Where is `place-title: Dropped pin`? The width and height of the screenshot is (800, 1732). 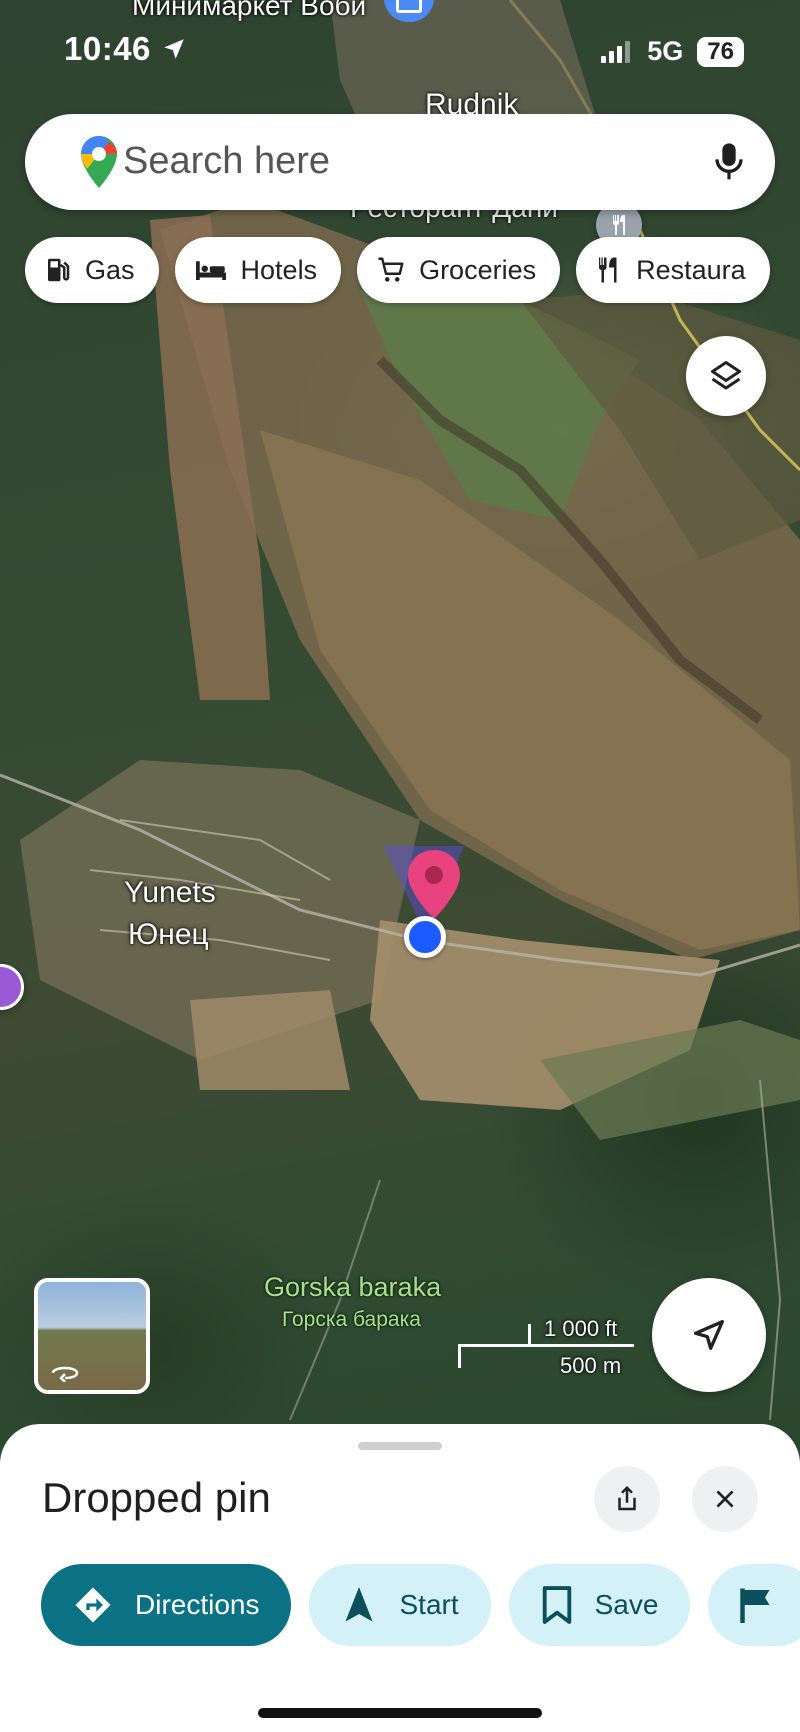
place-title: Dropped pin is located at coordinates (156, 1497).